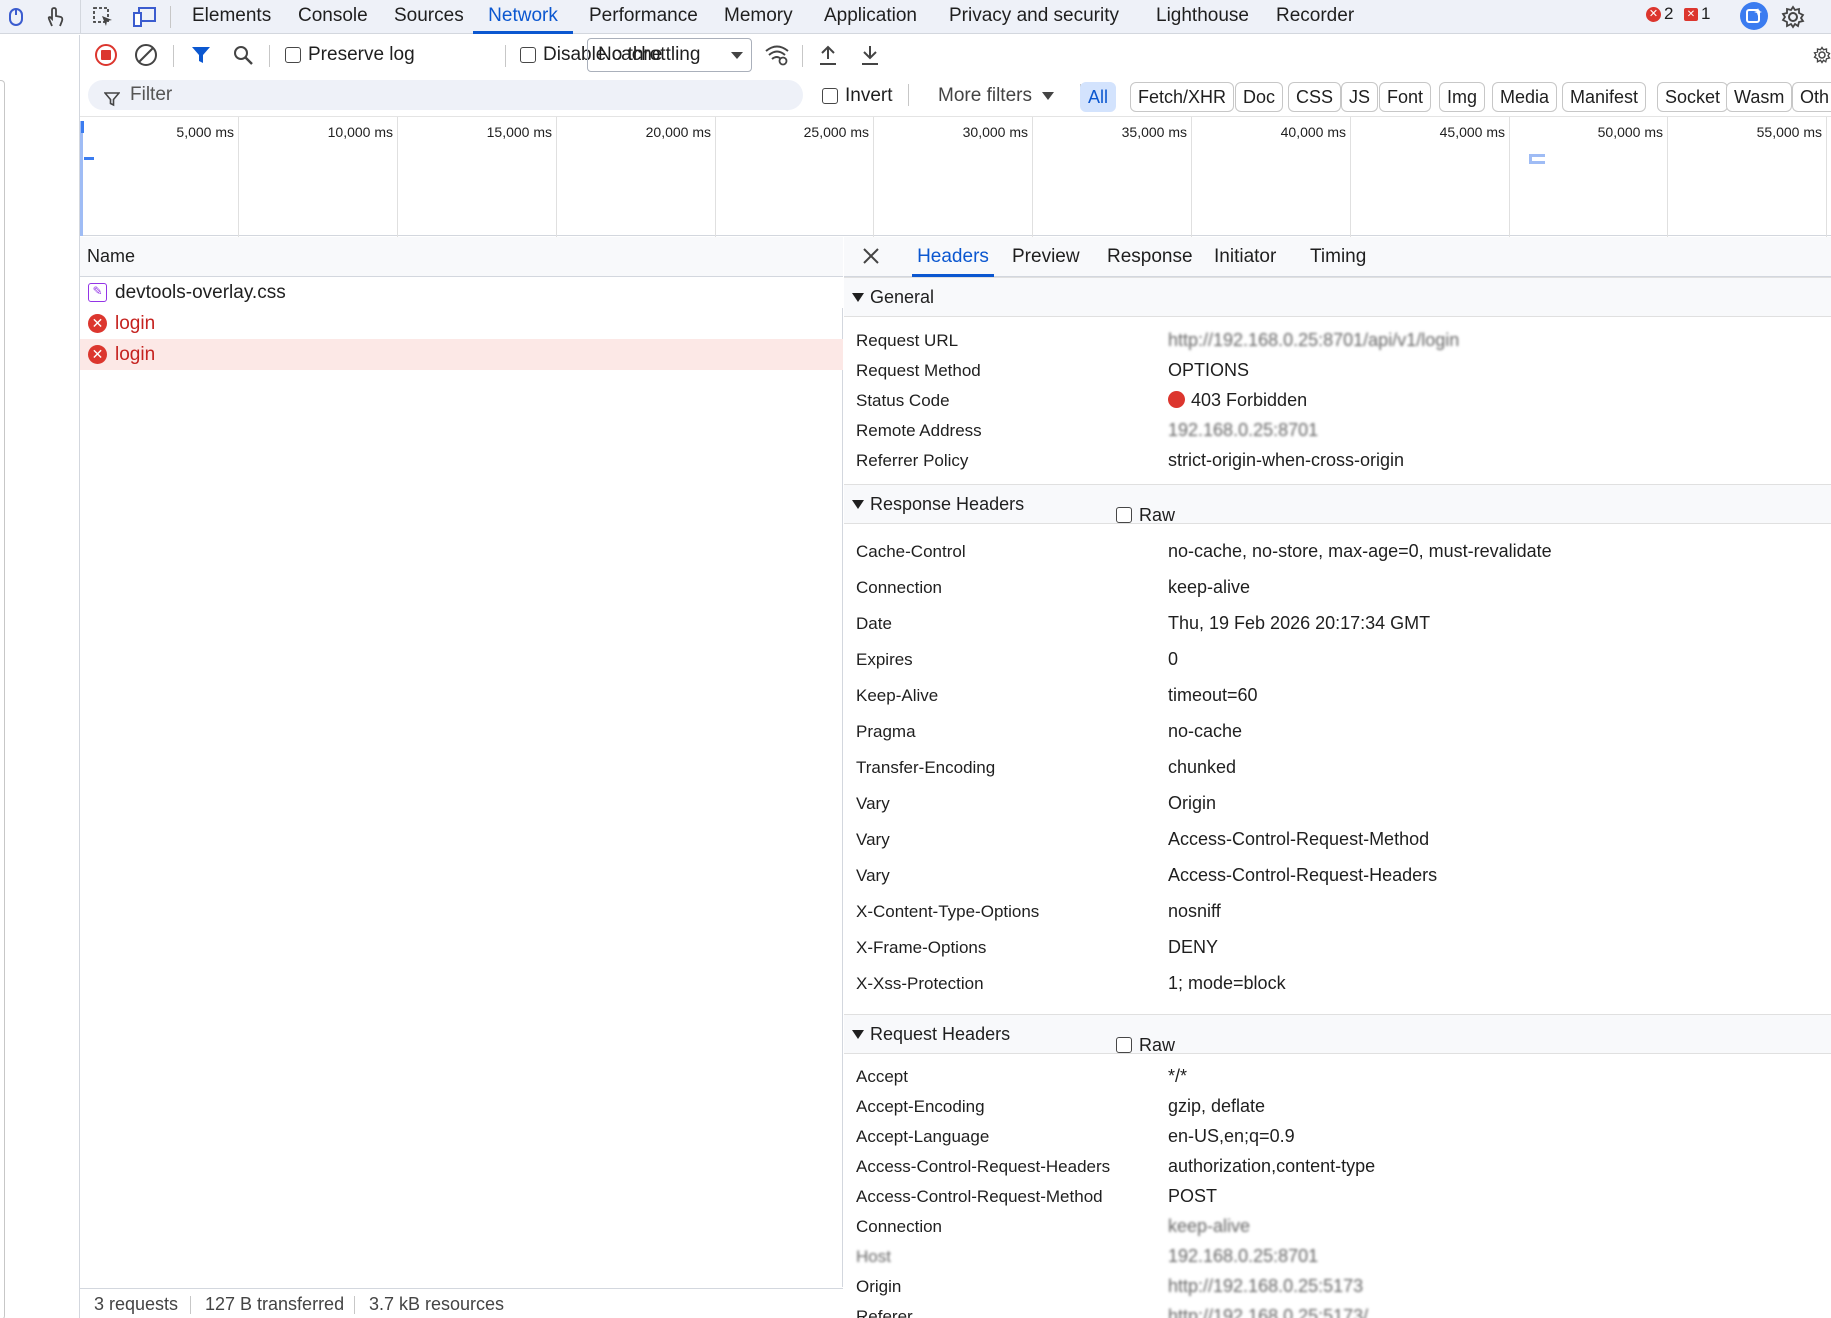 This screenshot has height=1318, width=1831. Describe the element at coordinates (828, 55) in the screenshot. I see `import-har-icon` at that location.